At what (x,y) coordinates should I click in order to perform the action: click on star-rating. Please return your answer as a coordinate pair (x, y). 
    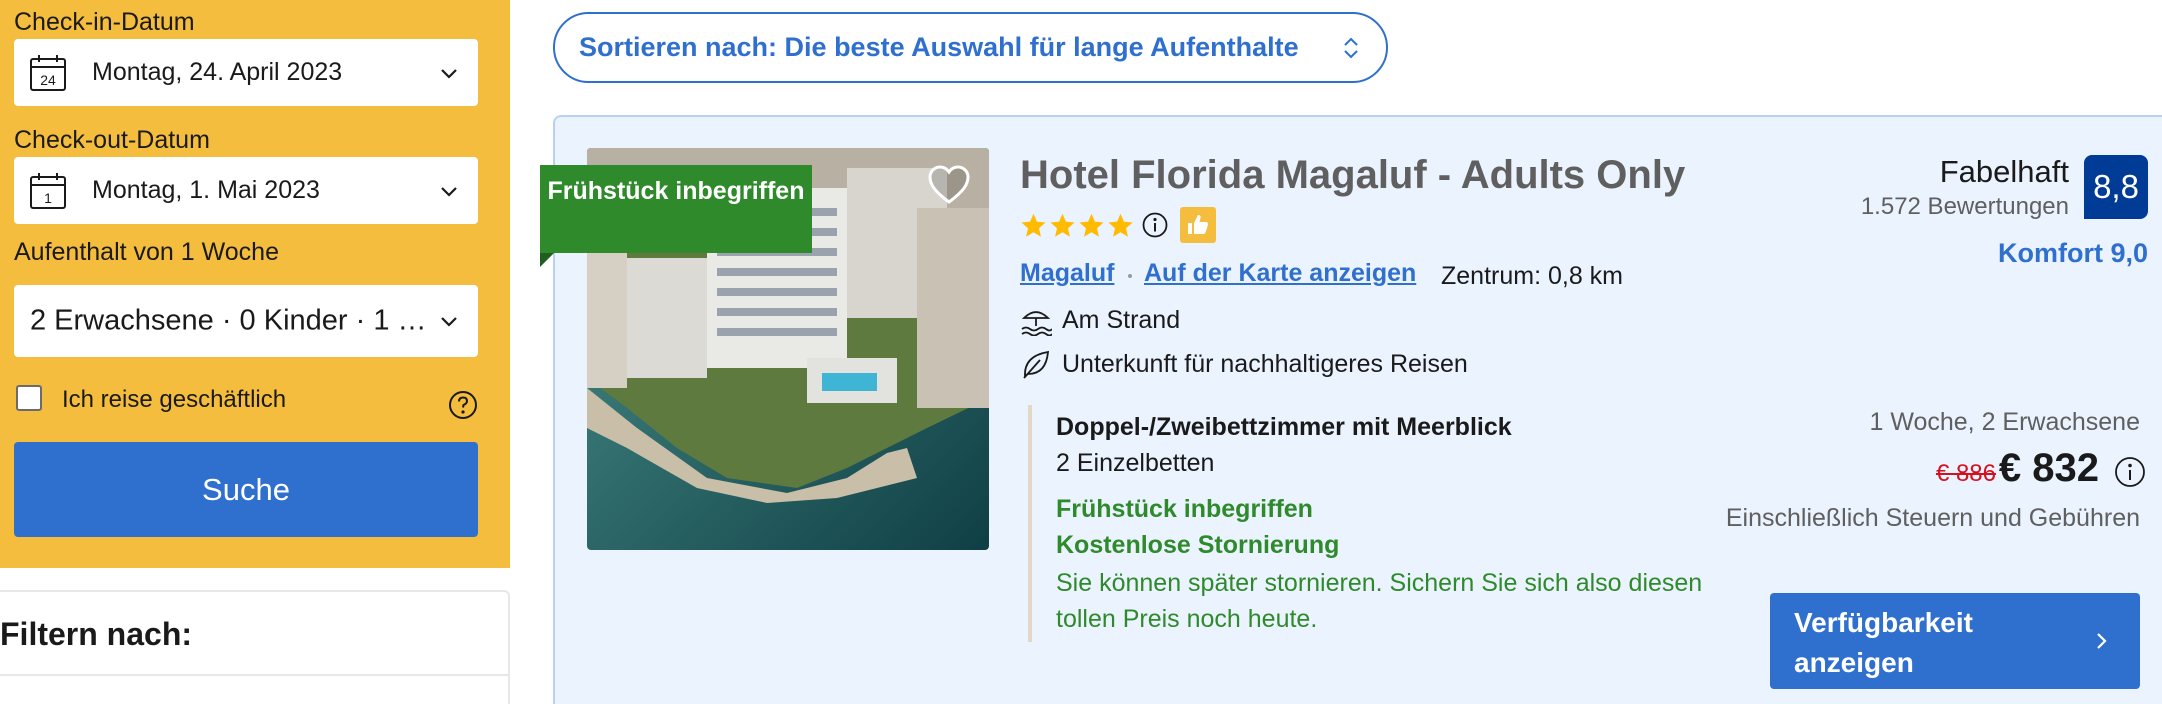
    Looking at the image, I should click on (1118, 225).